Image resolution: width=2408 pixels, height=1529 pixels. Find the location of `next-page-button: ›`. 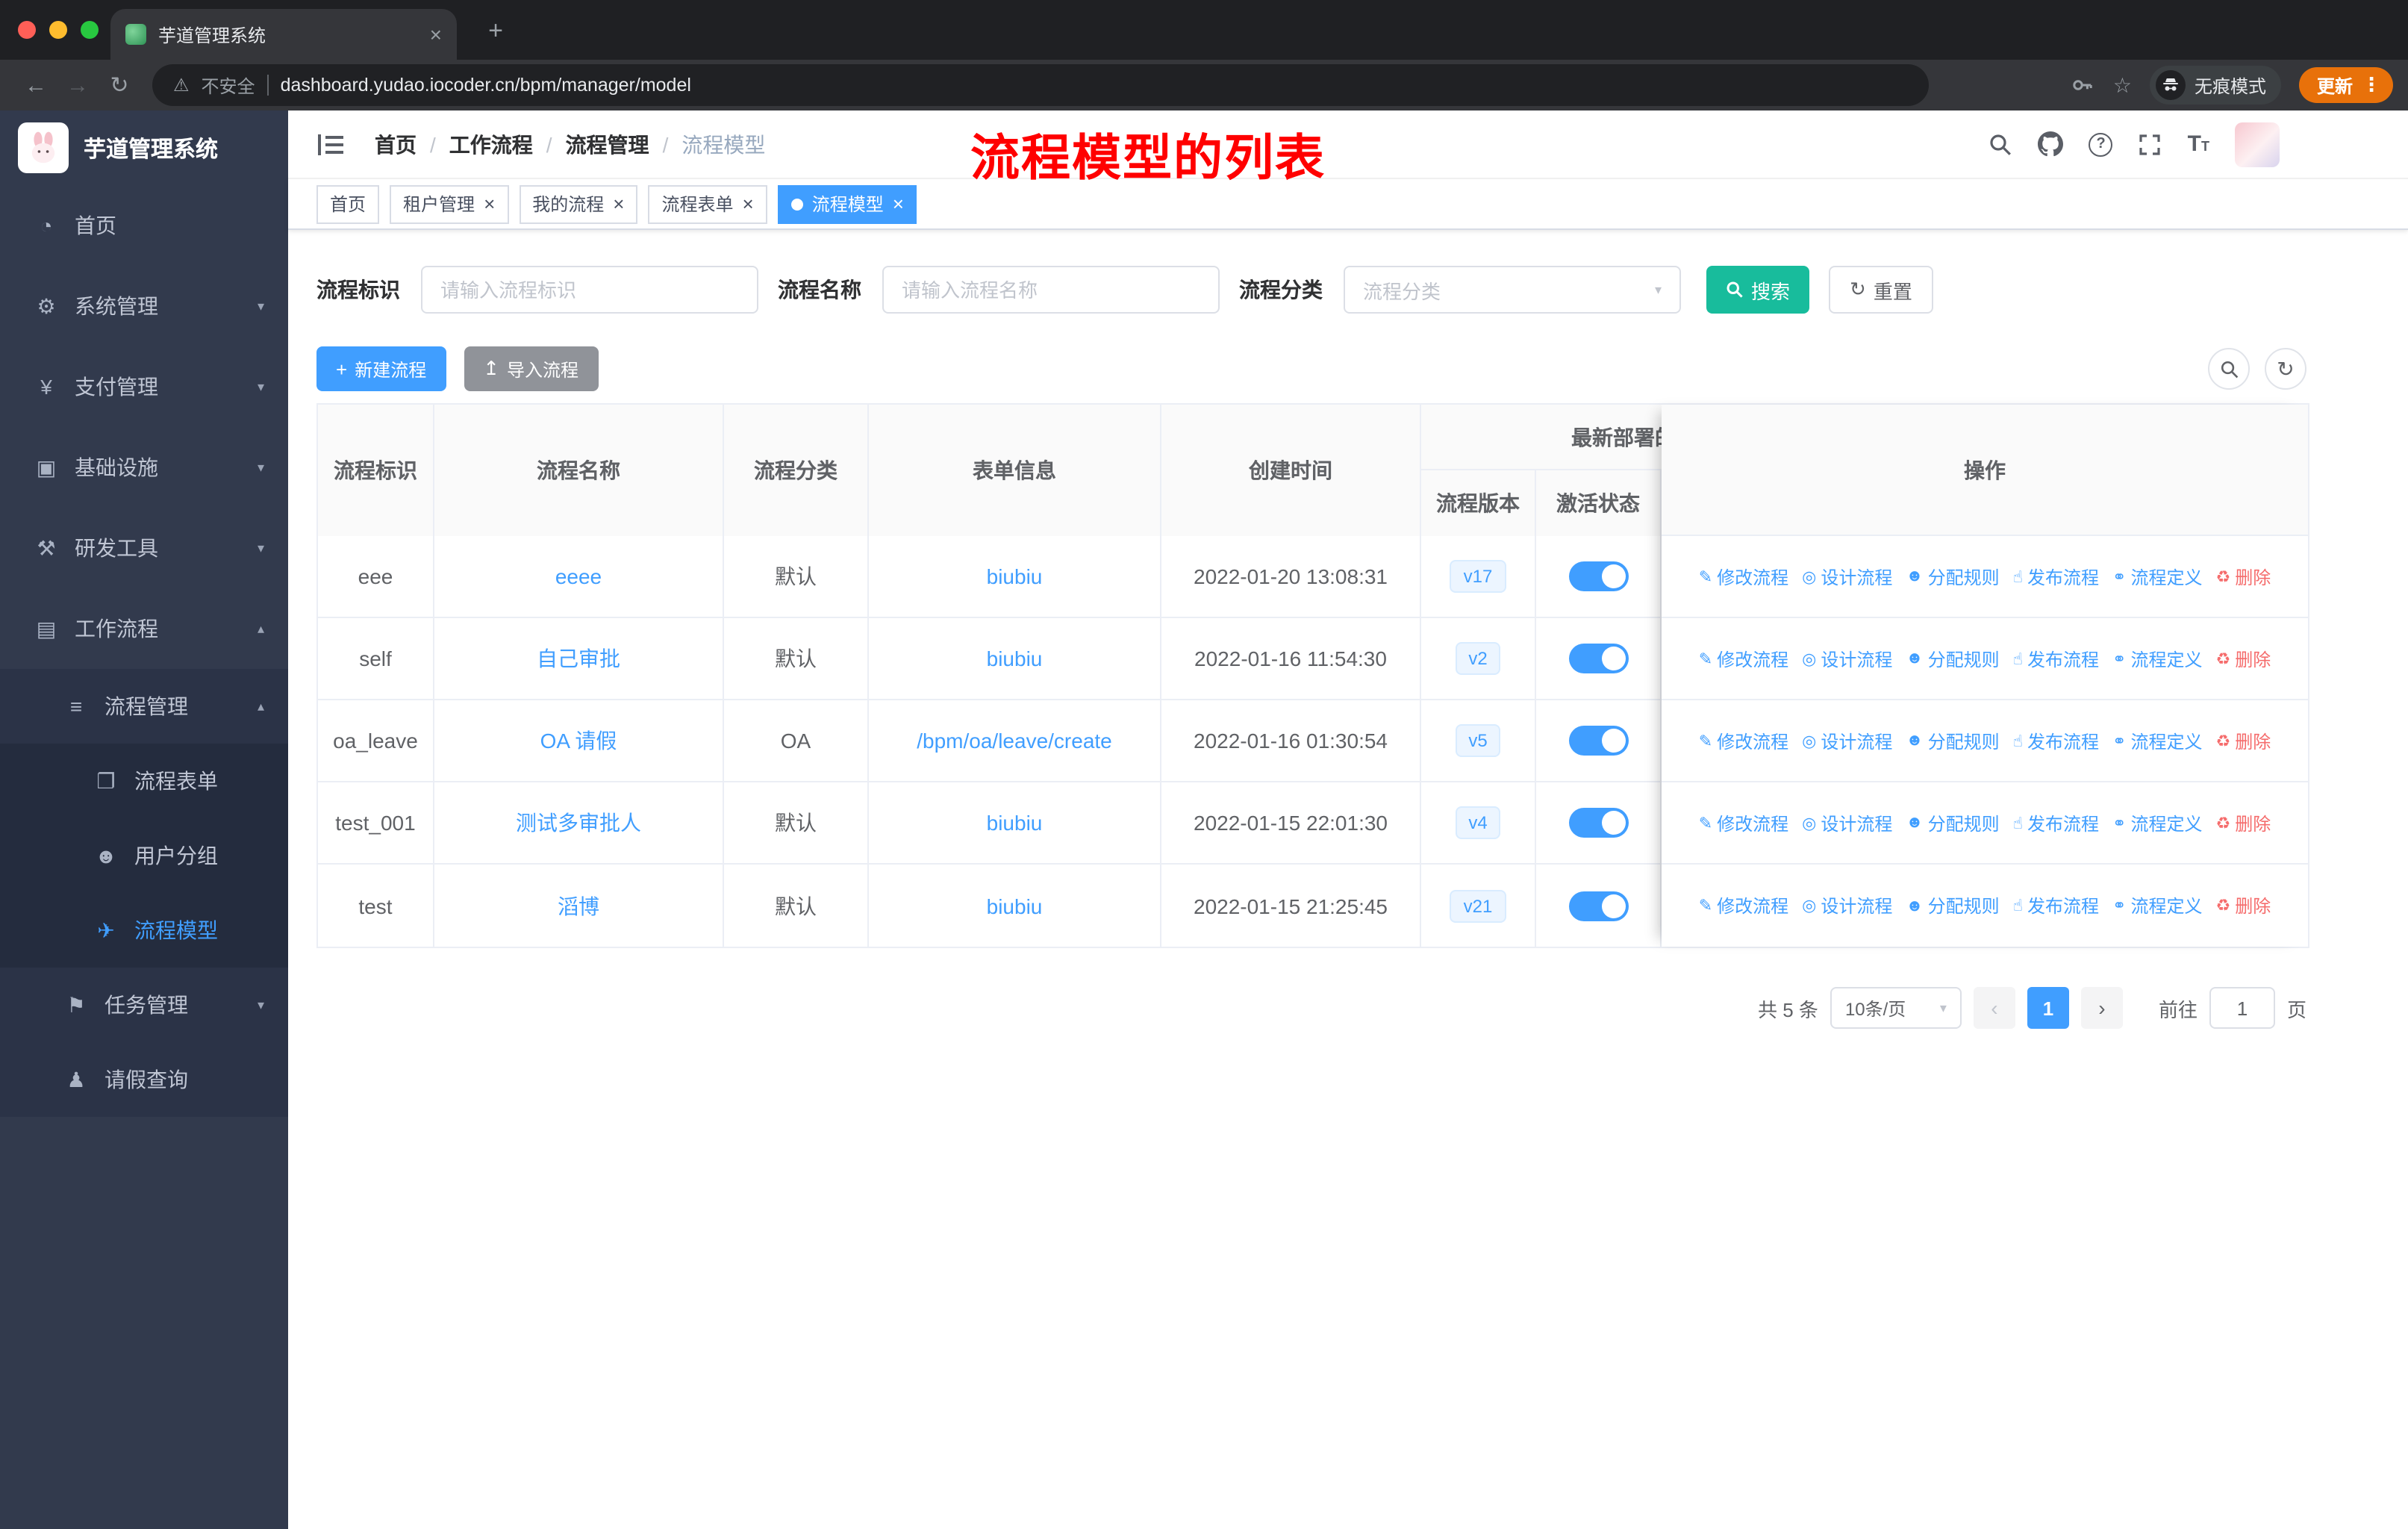

next-page-button: › is located at coordinates (2101, 1008).